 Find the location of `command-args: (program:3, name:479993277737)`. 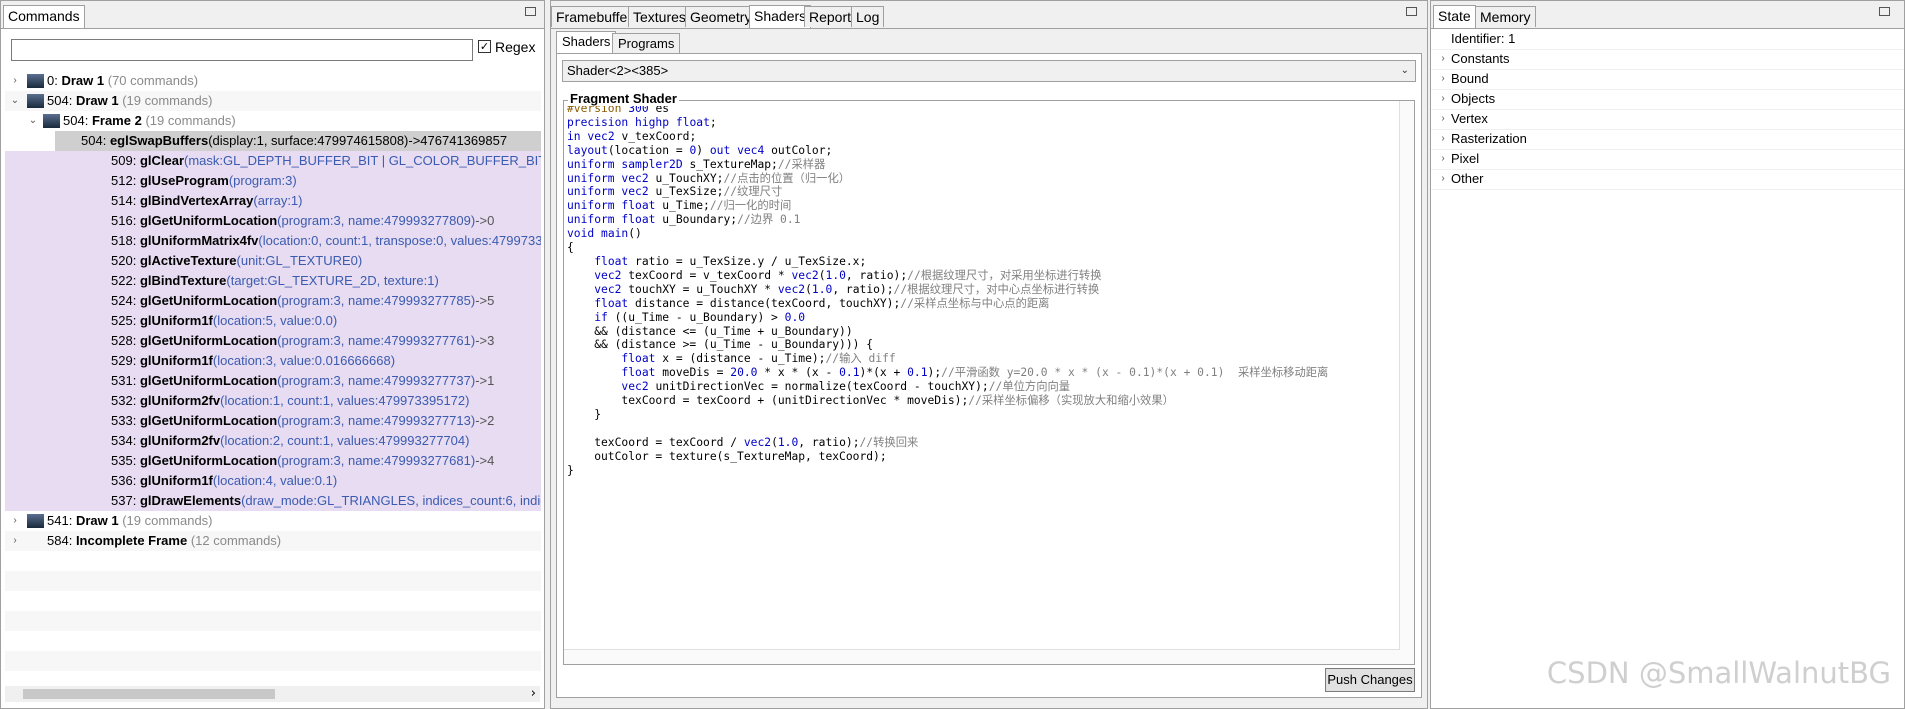

command-args: (program:3, name:479993277737) is located at coordinates (376, 380).